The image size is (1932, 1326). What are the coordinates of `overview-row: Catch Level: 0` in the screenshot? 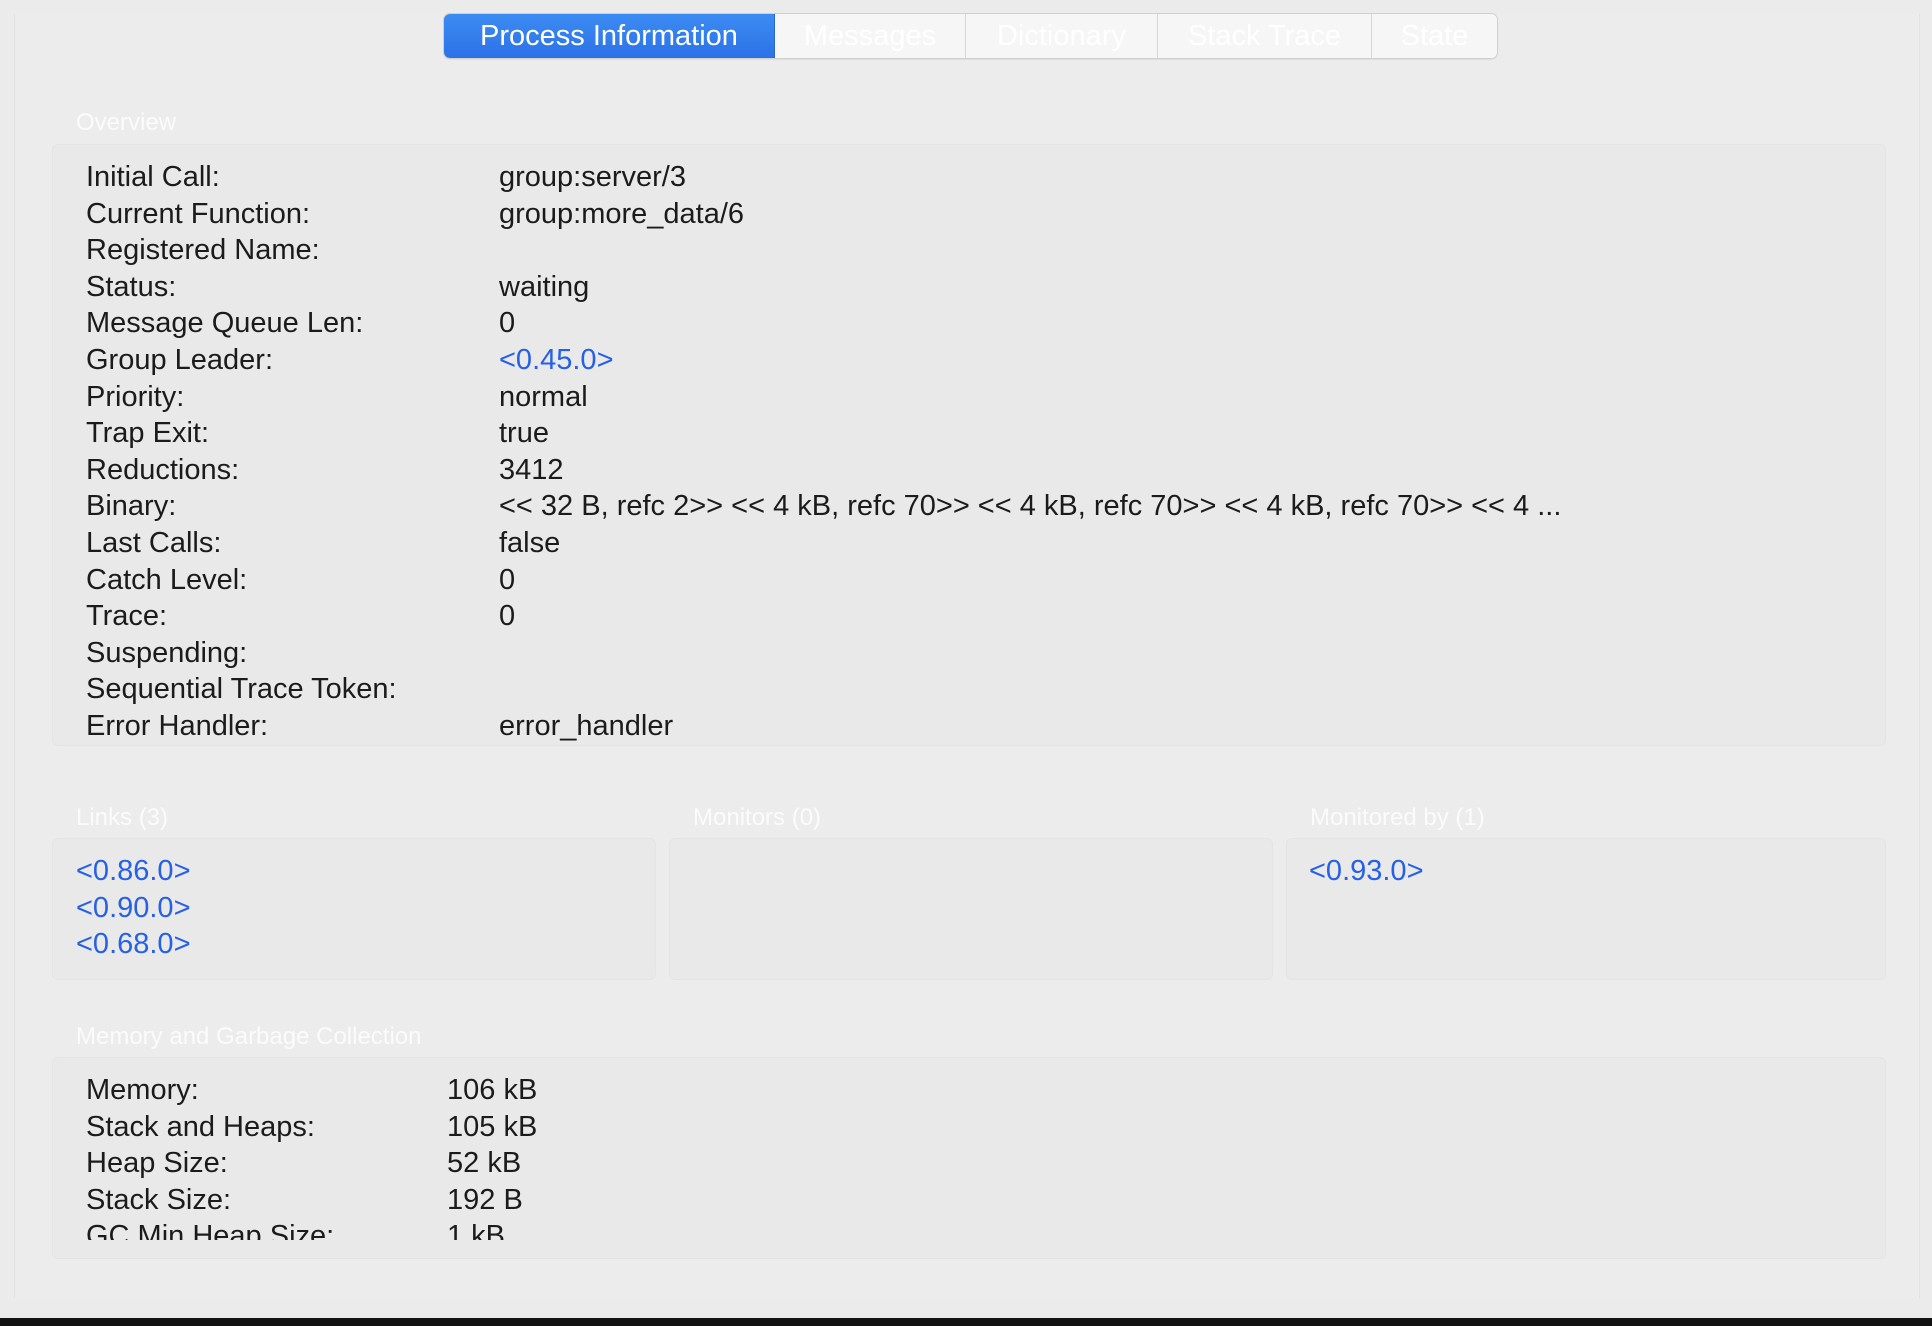 It's located at (823, 580).